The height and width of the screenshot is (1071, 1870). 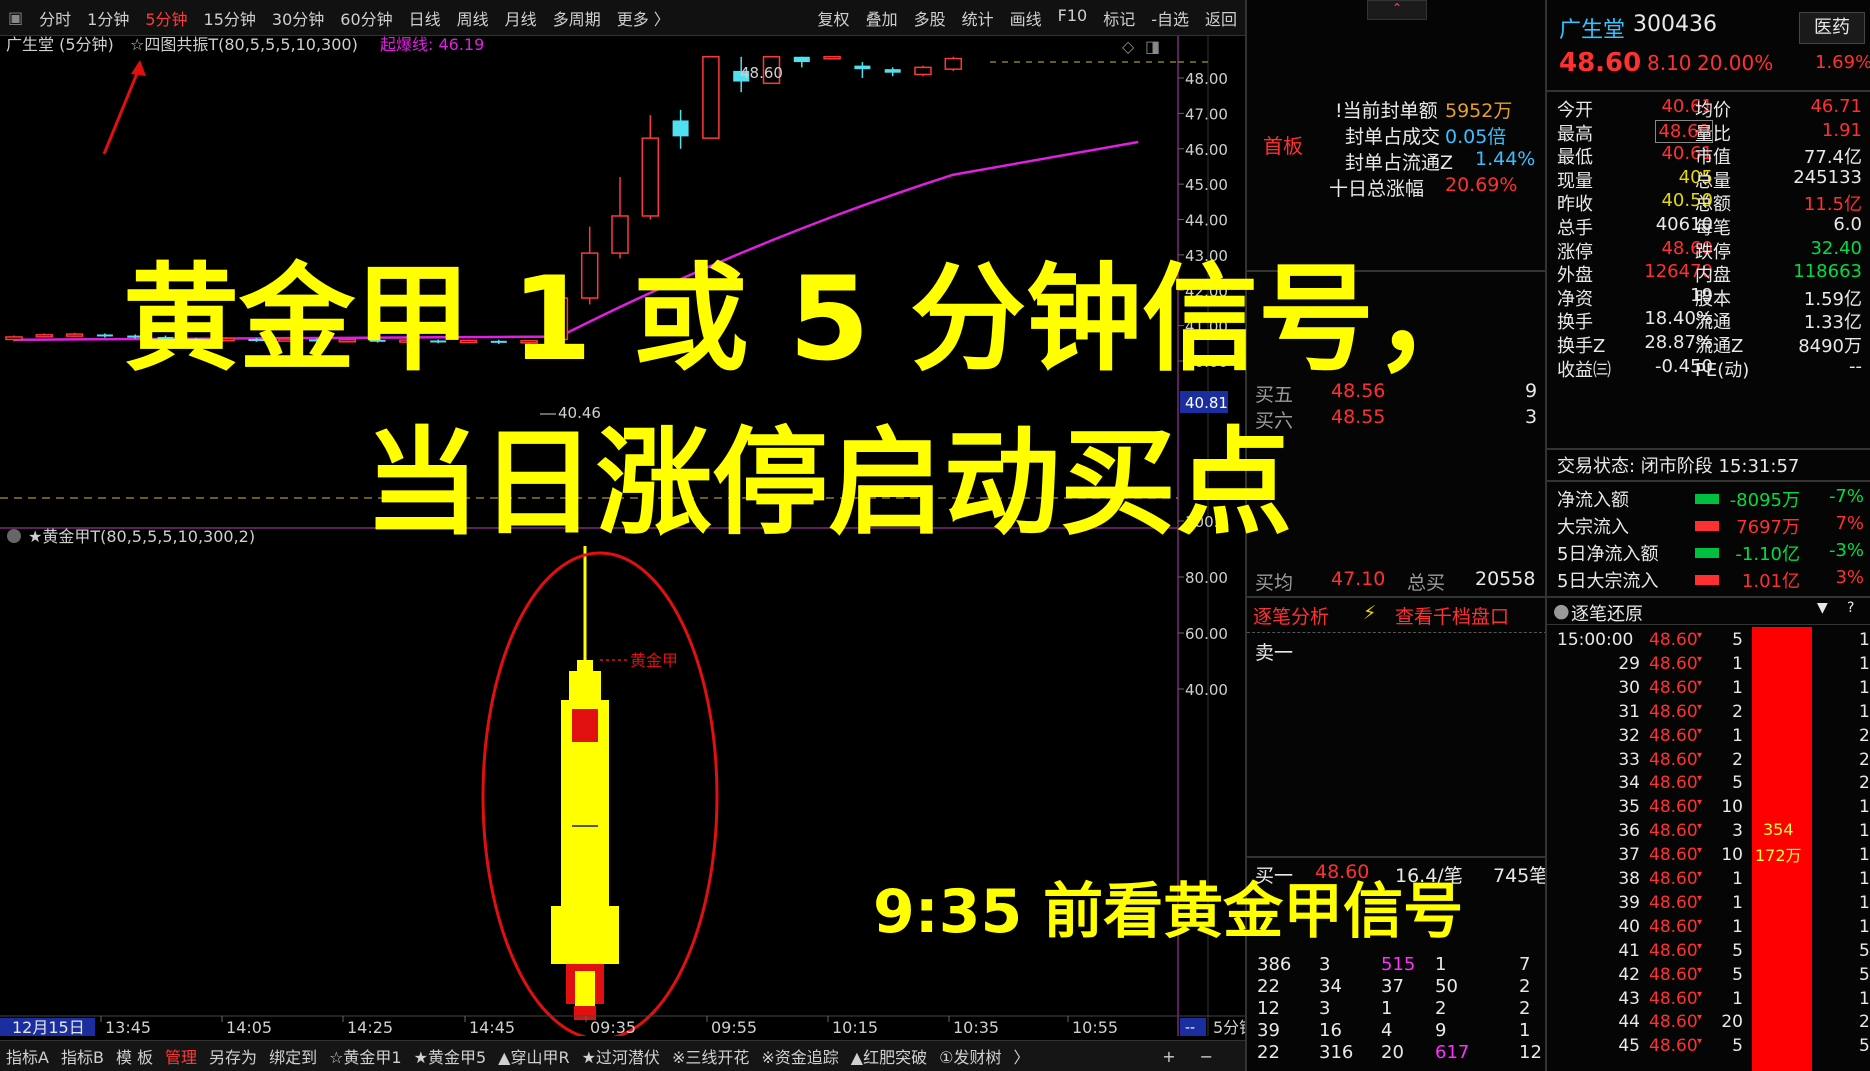 I want to click on ticks-toggle-icon: ●, so click(x=1561, y=611).